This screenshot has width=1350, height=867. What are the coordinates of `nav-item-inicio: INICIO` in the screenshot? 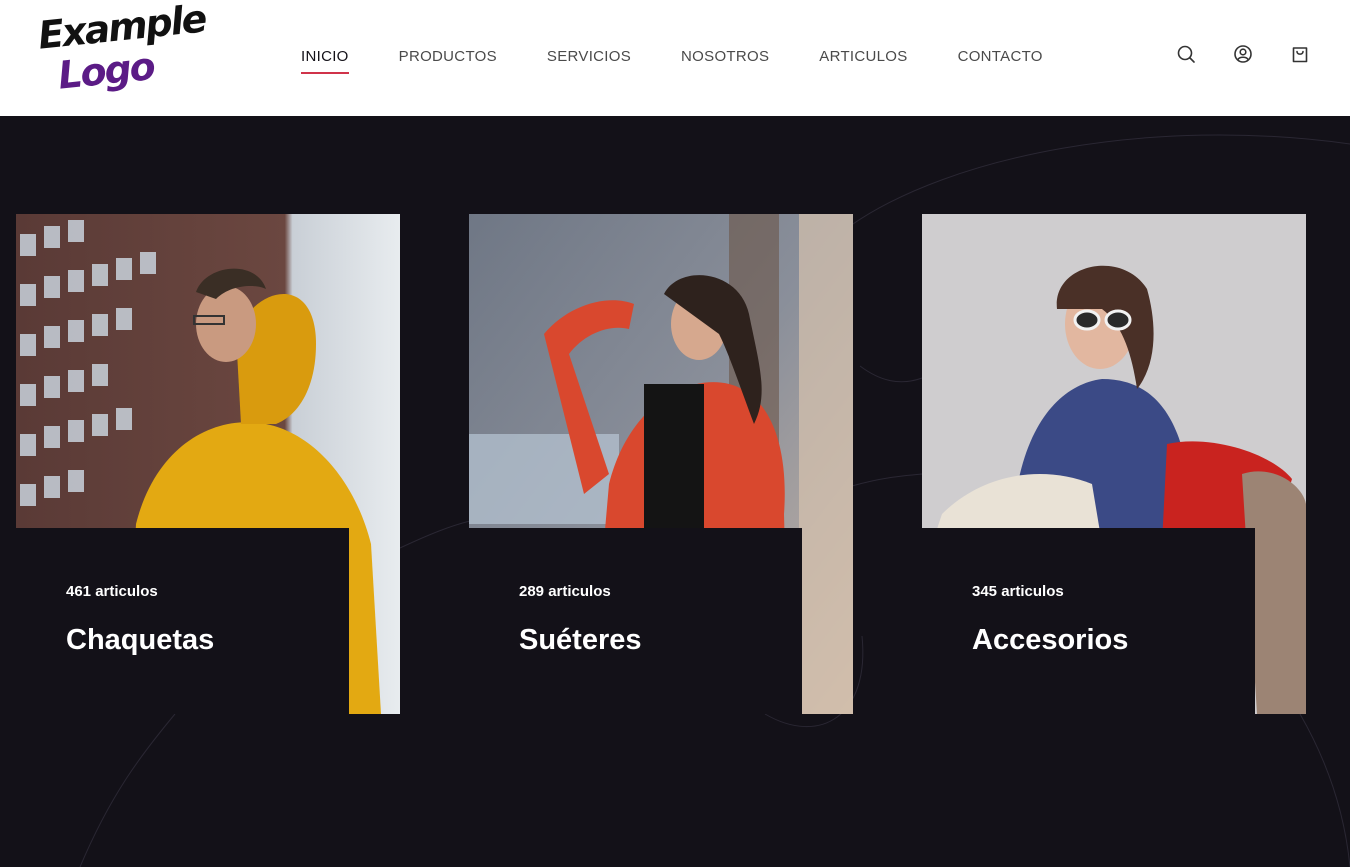 It's located at (325, 62).